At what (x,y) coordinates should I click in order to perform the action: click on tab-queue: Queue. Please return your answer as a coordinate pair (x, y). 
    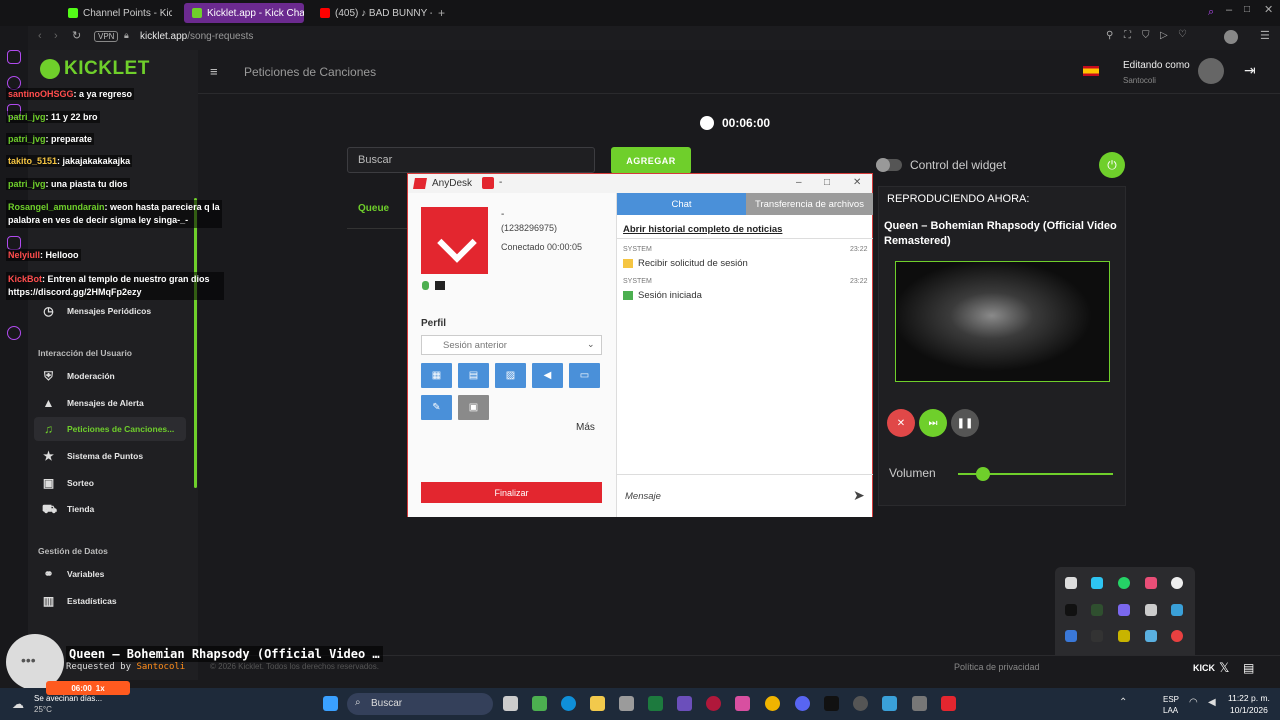
    Looking at the image, I should click on (373, 208).